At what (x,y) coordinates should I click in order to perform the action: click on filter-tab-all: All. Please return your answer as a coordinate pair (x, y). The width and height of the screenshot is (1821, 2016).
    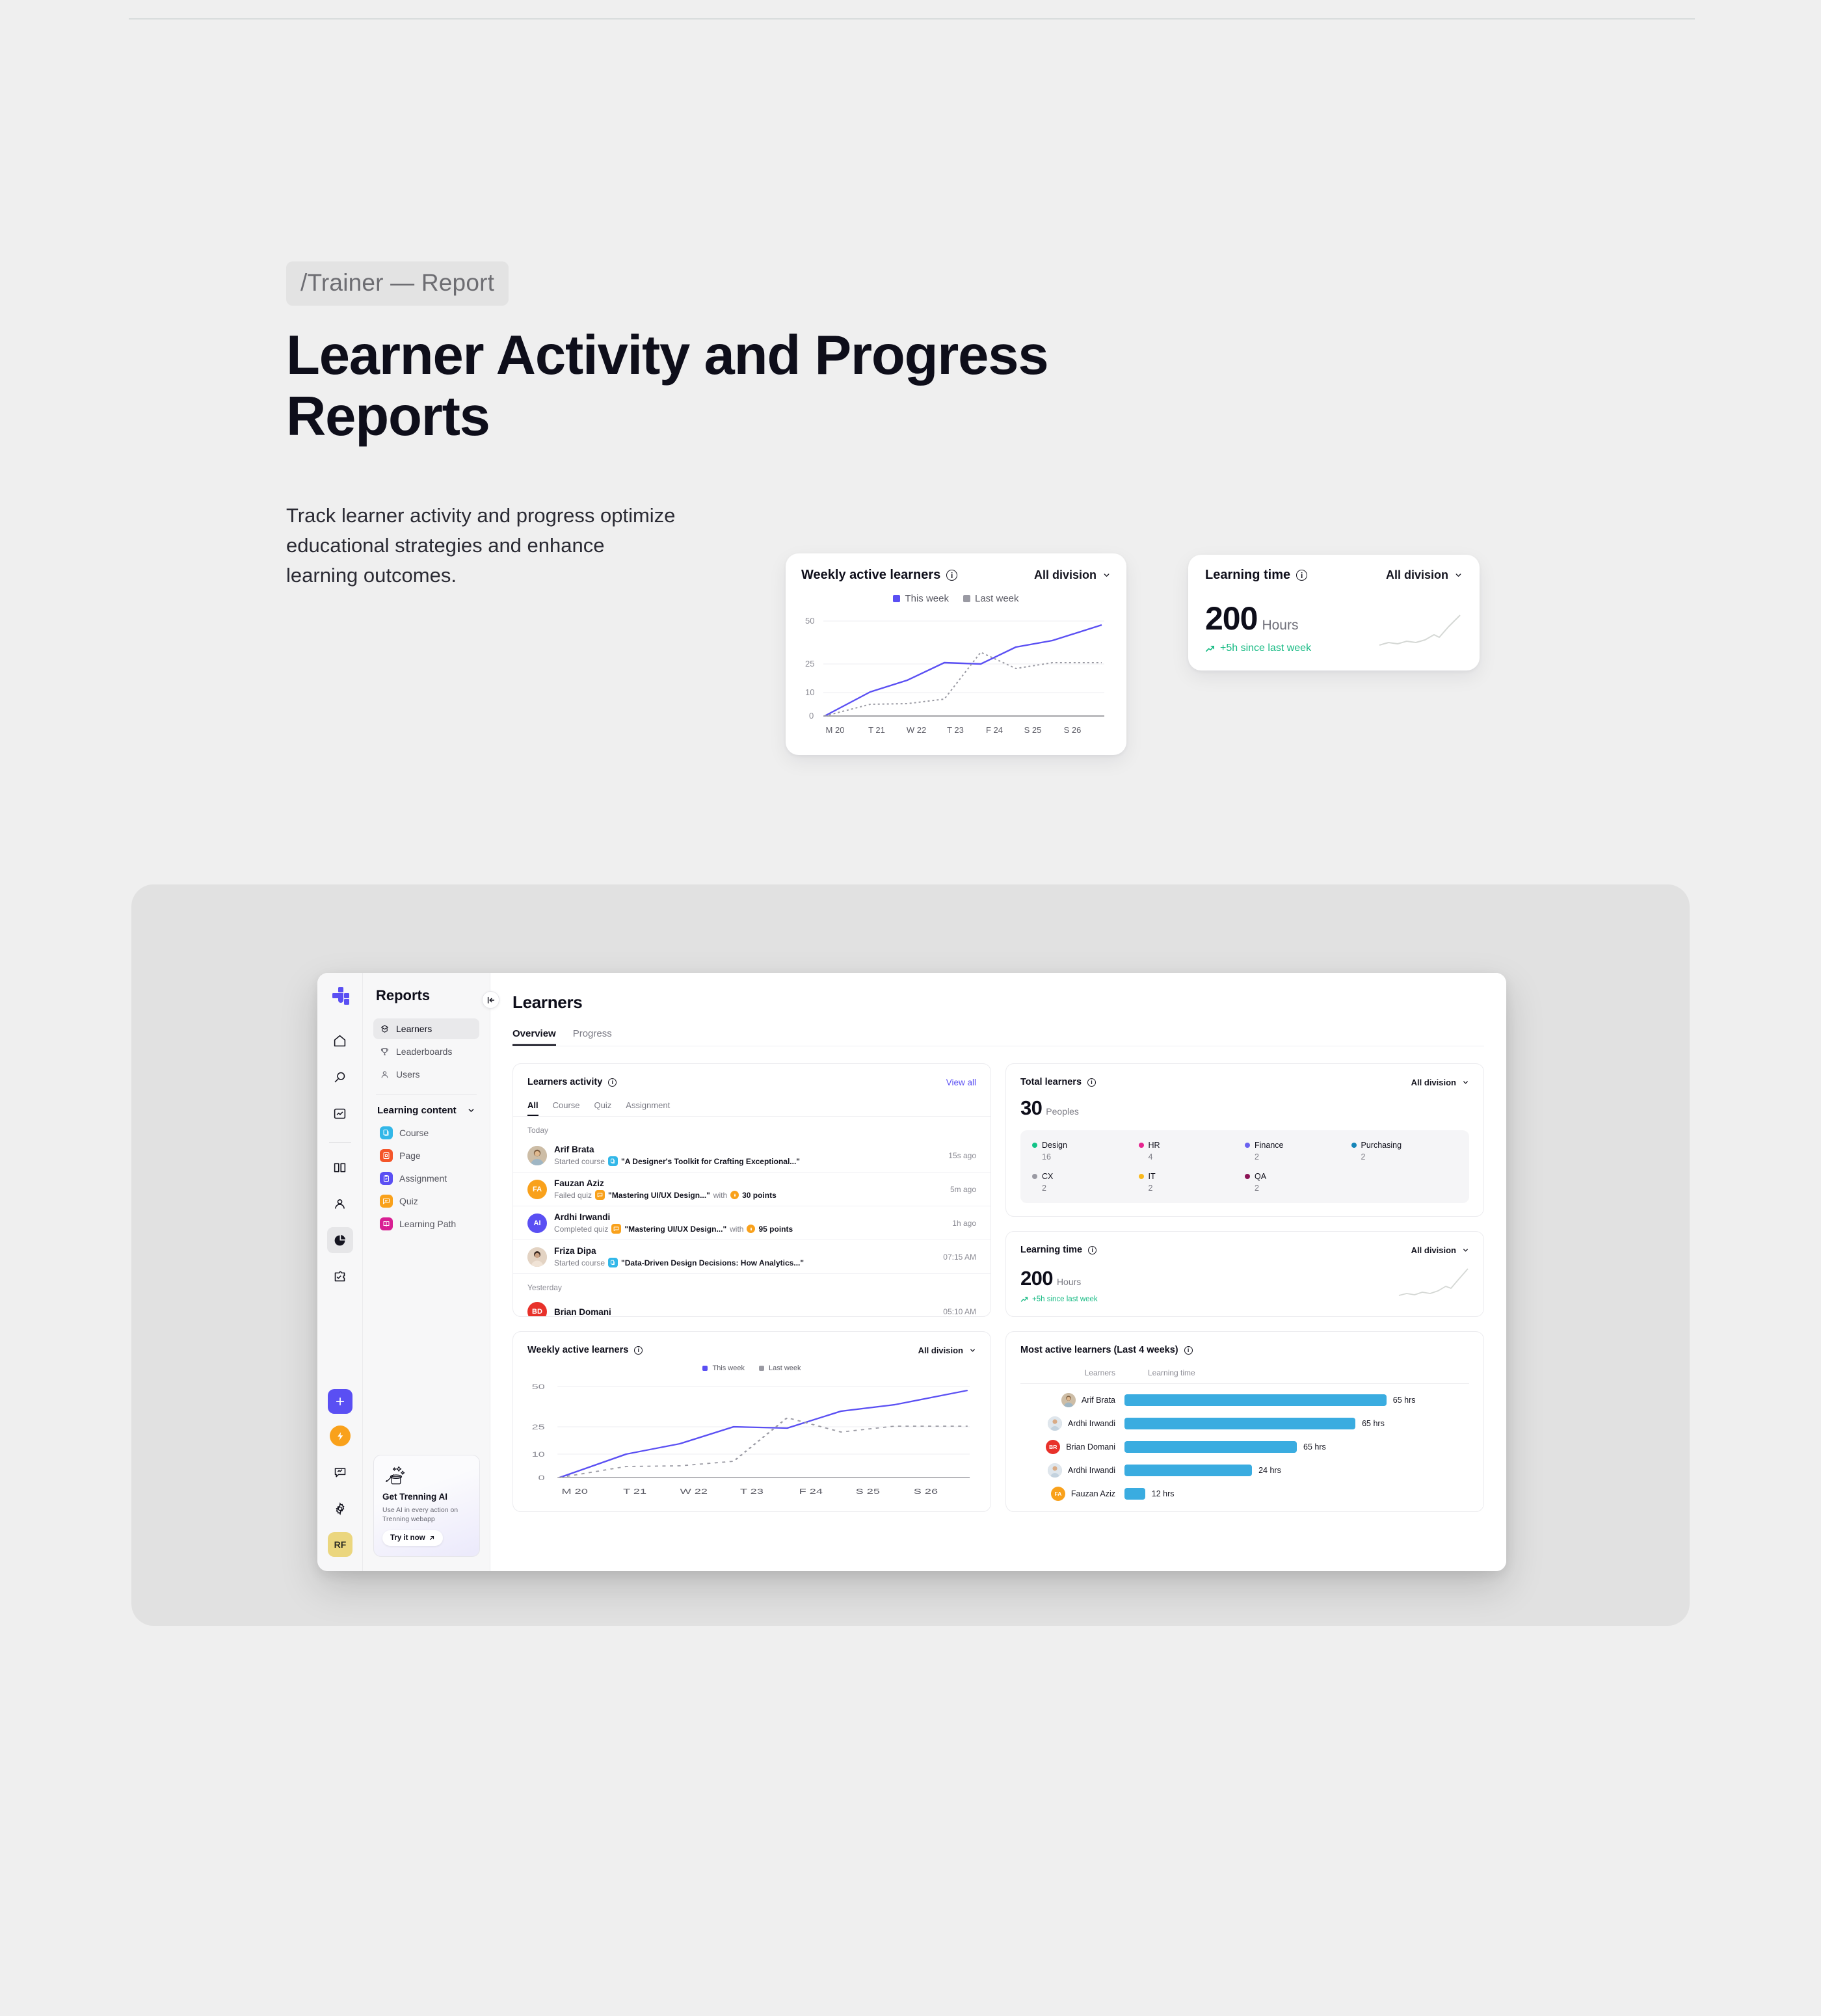
    Looking at the image, I should click on (532, 1108).